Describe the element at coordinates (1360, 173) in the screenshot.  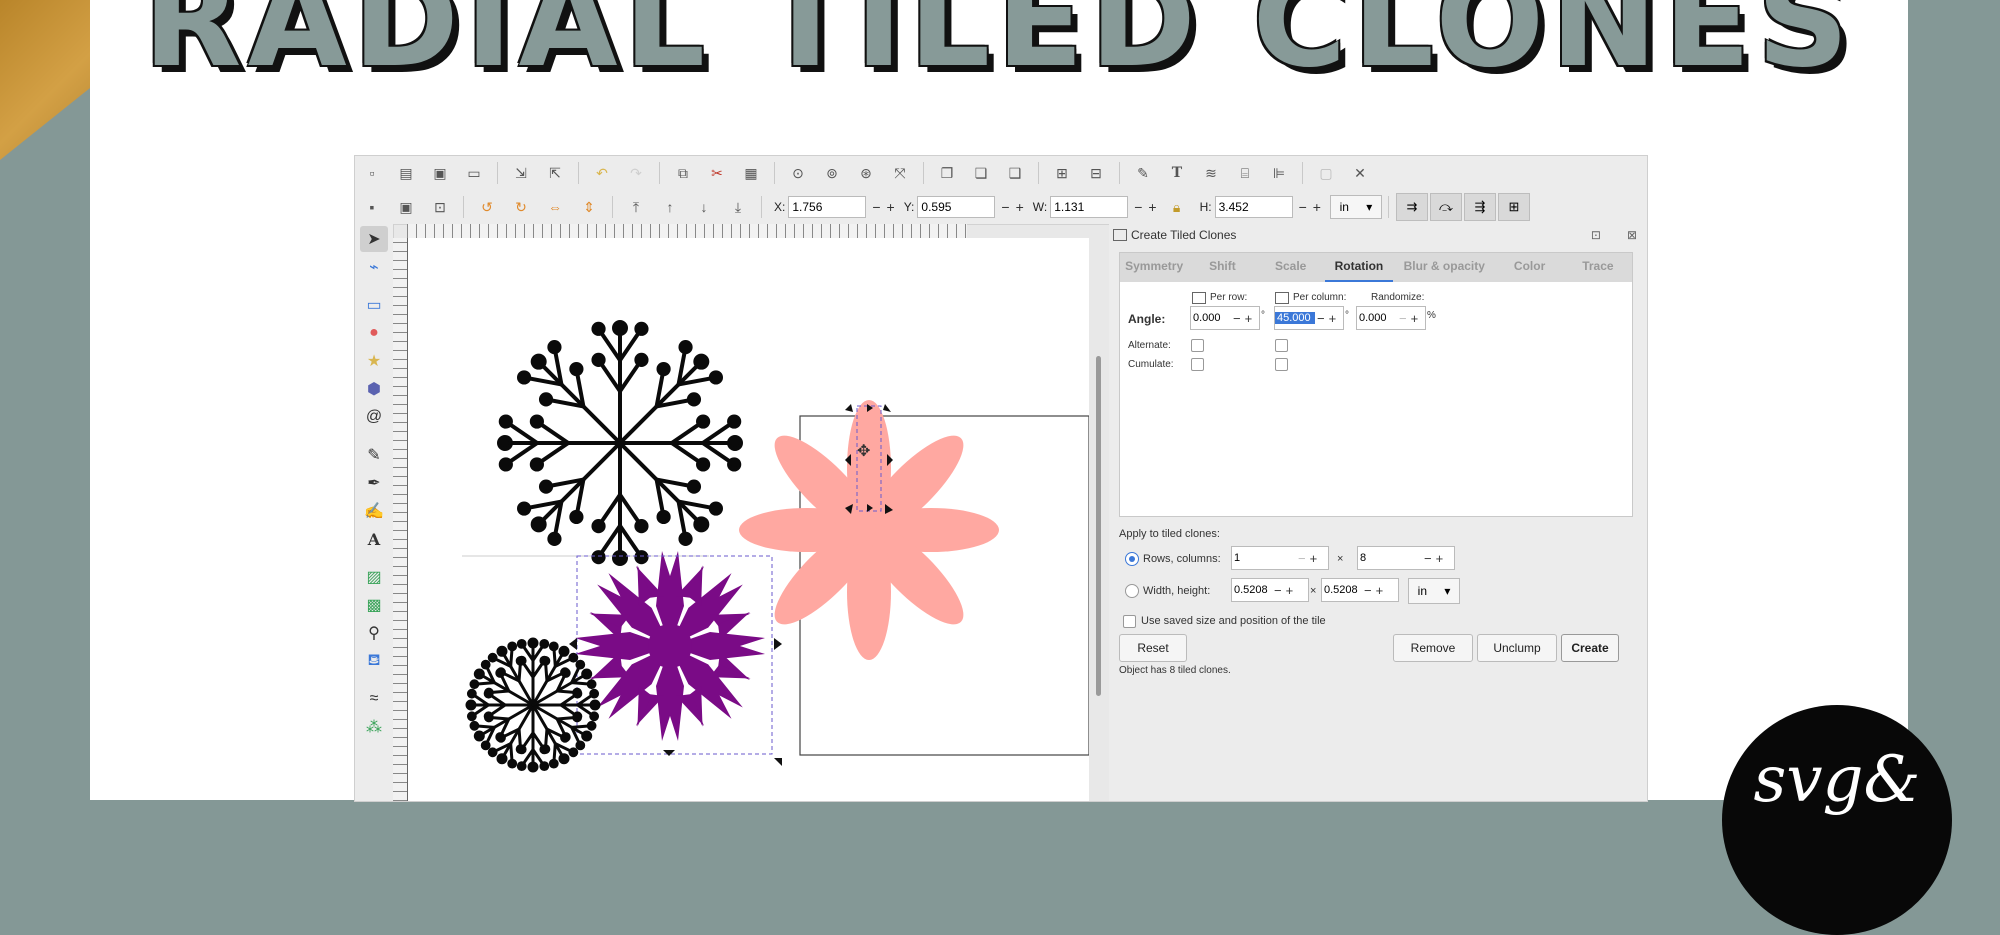
I see `preferences-icon: ✕` at that location.